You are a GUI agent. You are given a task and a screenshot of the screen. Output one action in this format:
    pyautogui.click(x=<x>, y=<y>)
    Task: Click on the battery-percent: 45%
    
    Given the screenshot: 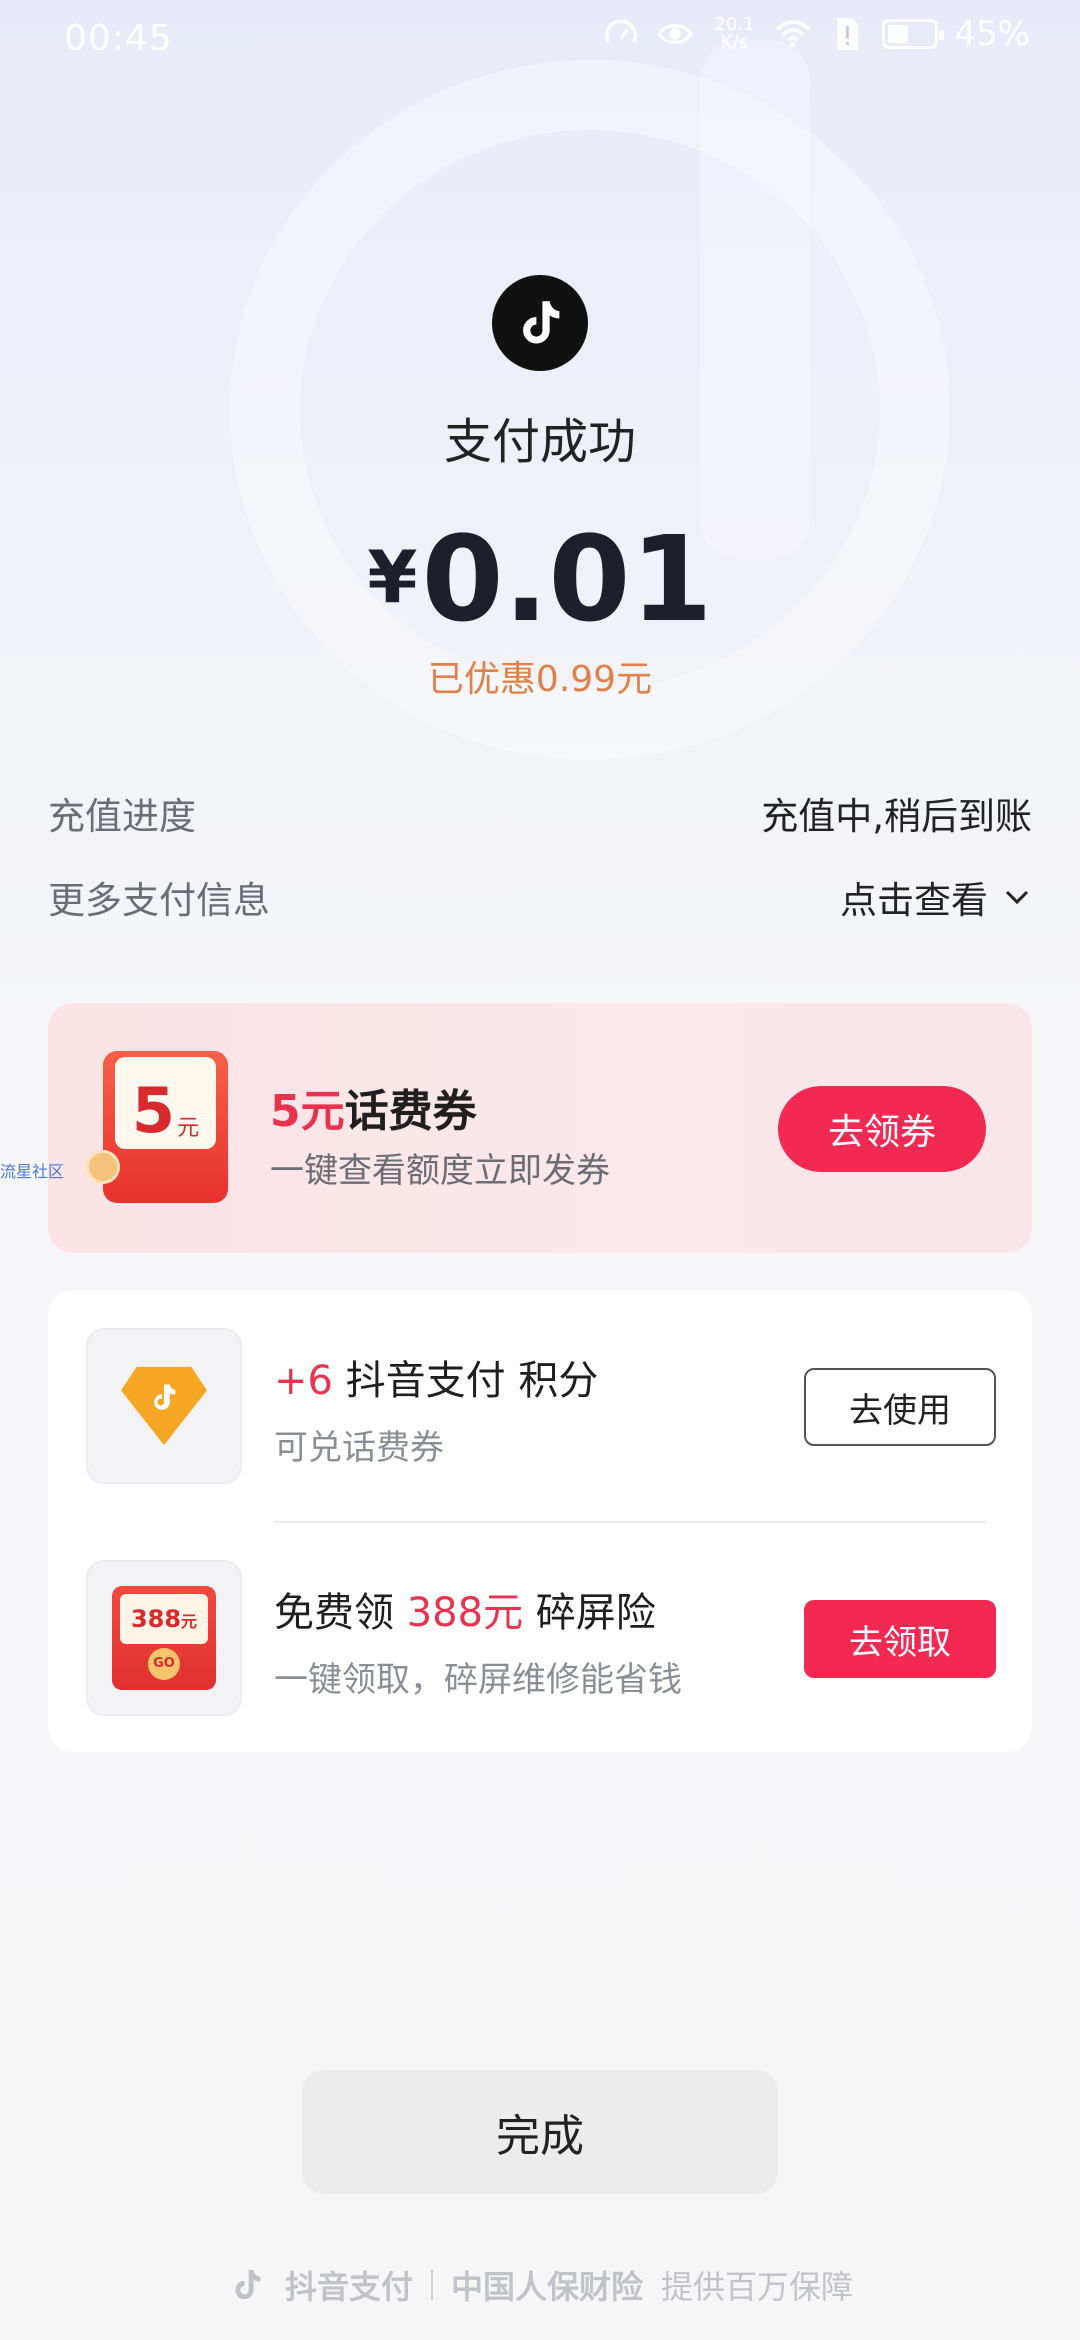 What is the action you would take?
    pyautogui.click(x=992, y=34)
    